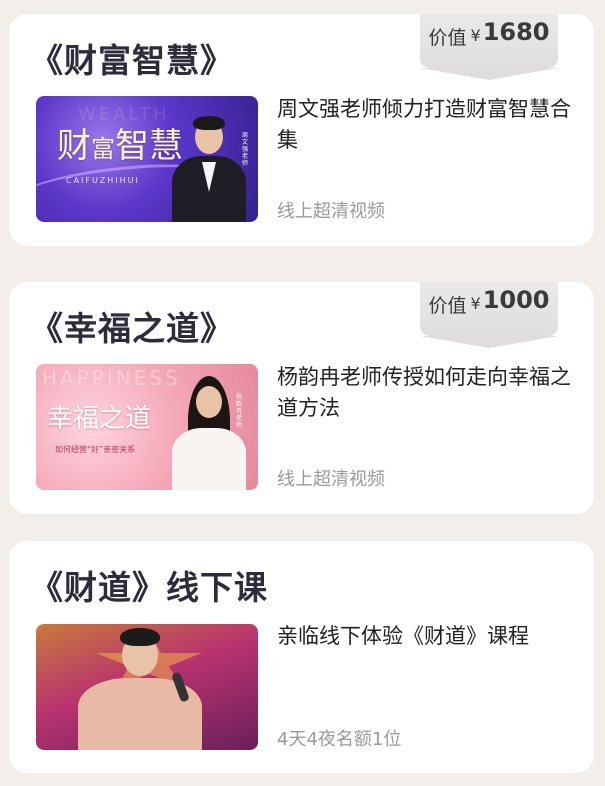  What do you see at coordinates (516, 300) in the screenshot?
I see `price-value: 1000` at bounding box center [516, 300].